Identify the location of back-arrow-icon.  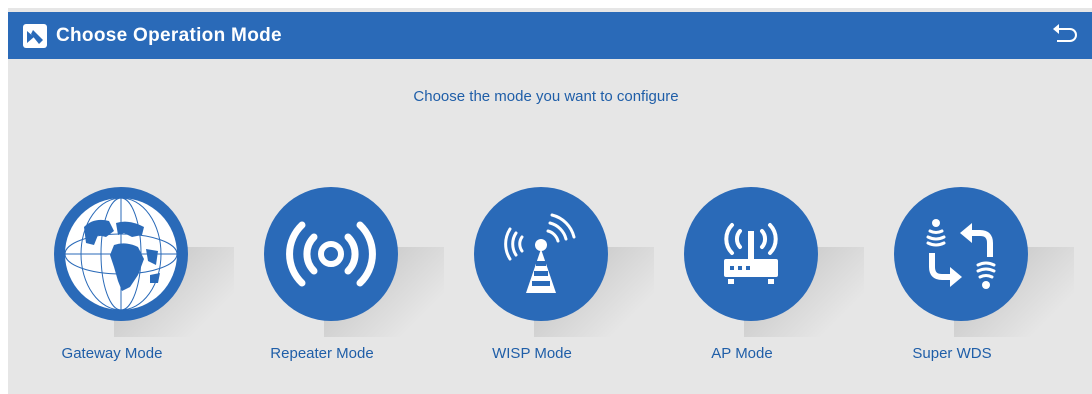
(1064, 35).